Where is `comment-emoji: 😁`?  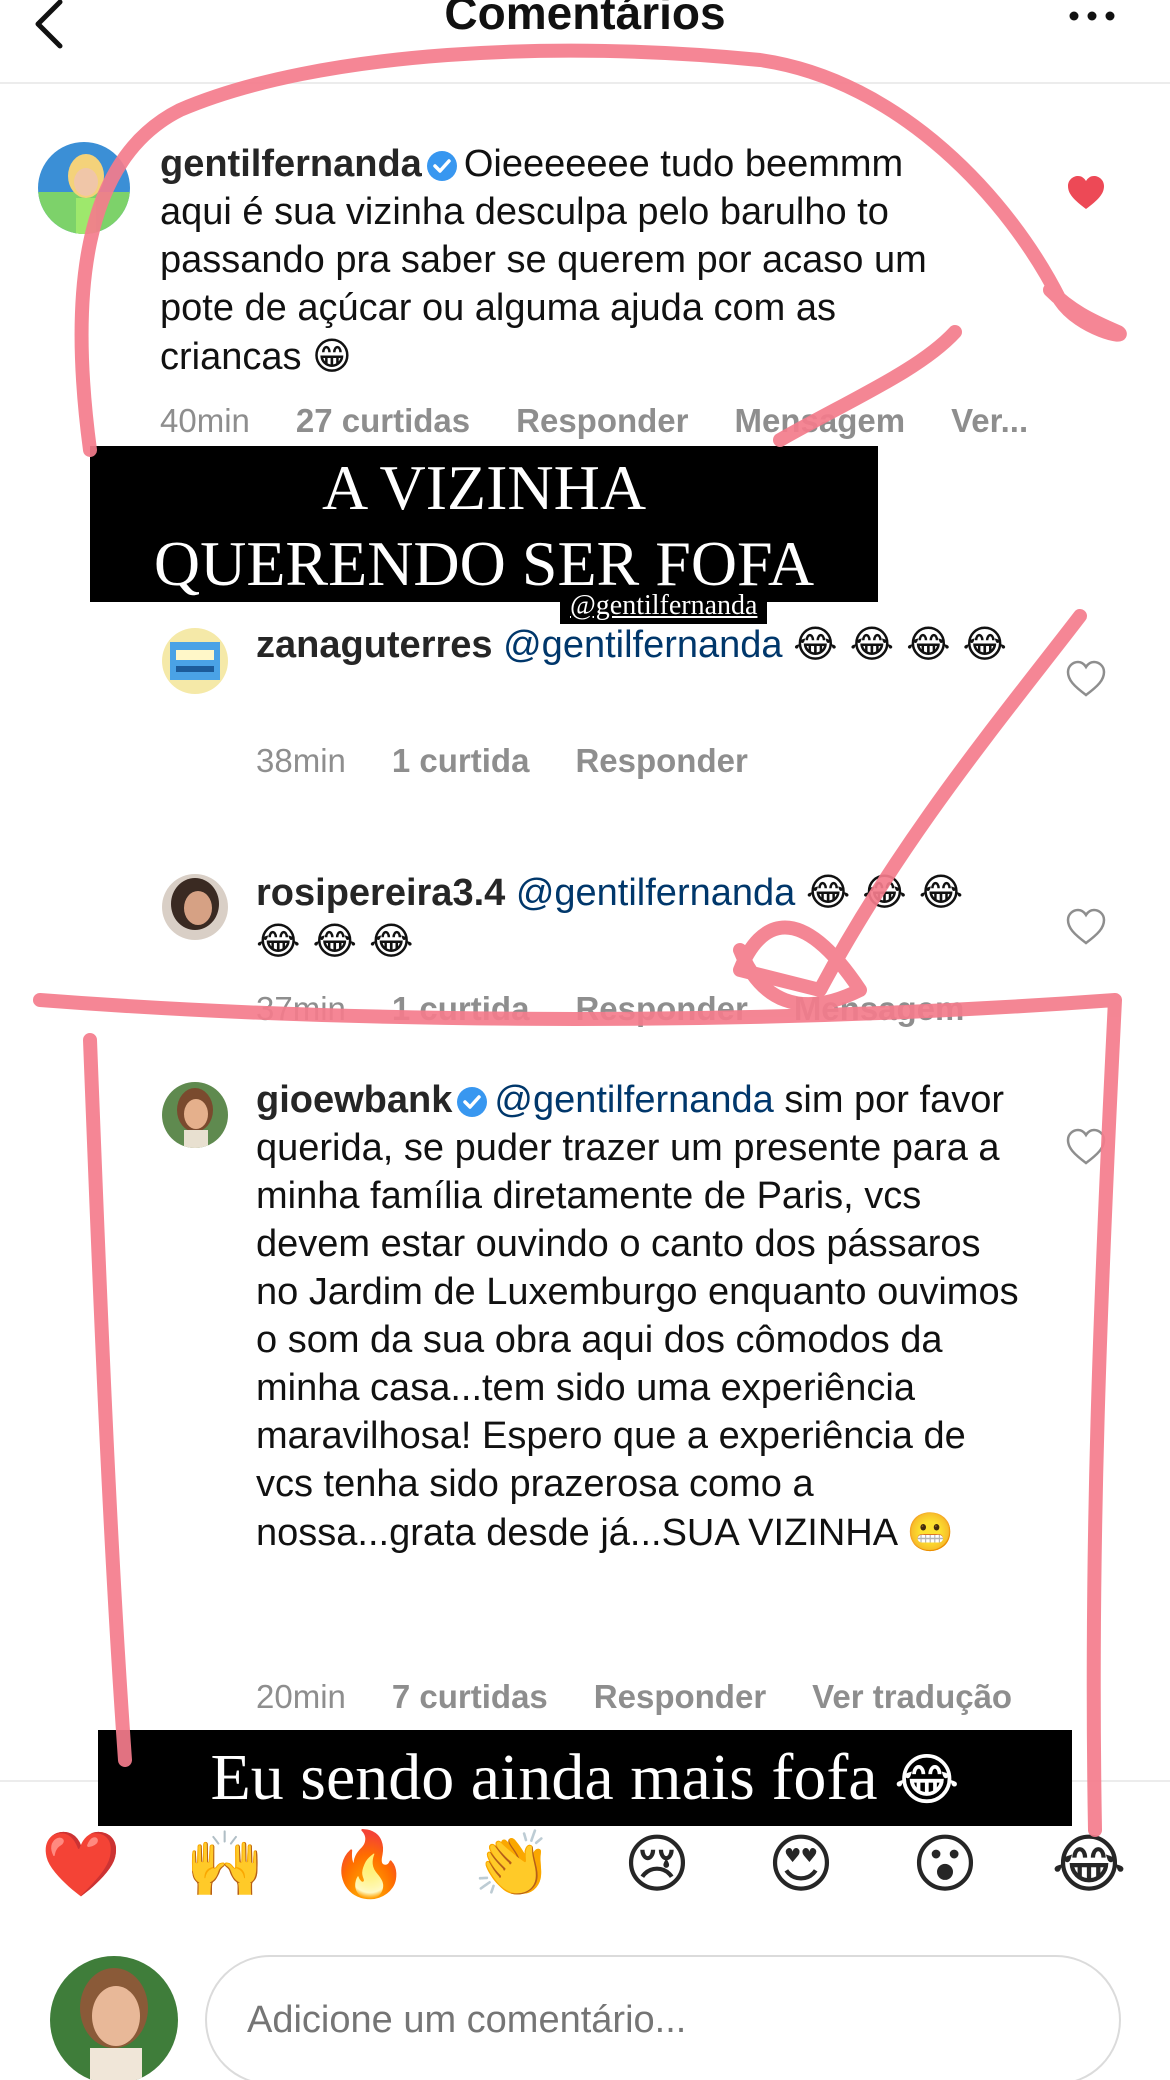
comment-emoji: 😁 is located at coordinates (332, 356).